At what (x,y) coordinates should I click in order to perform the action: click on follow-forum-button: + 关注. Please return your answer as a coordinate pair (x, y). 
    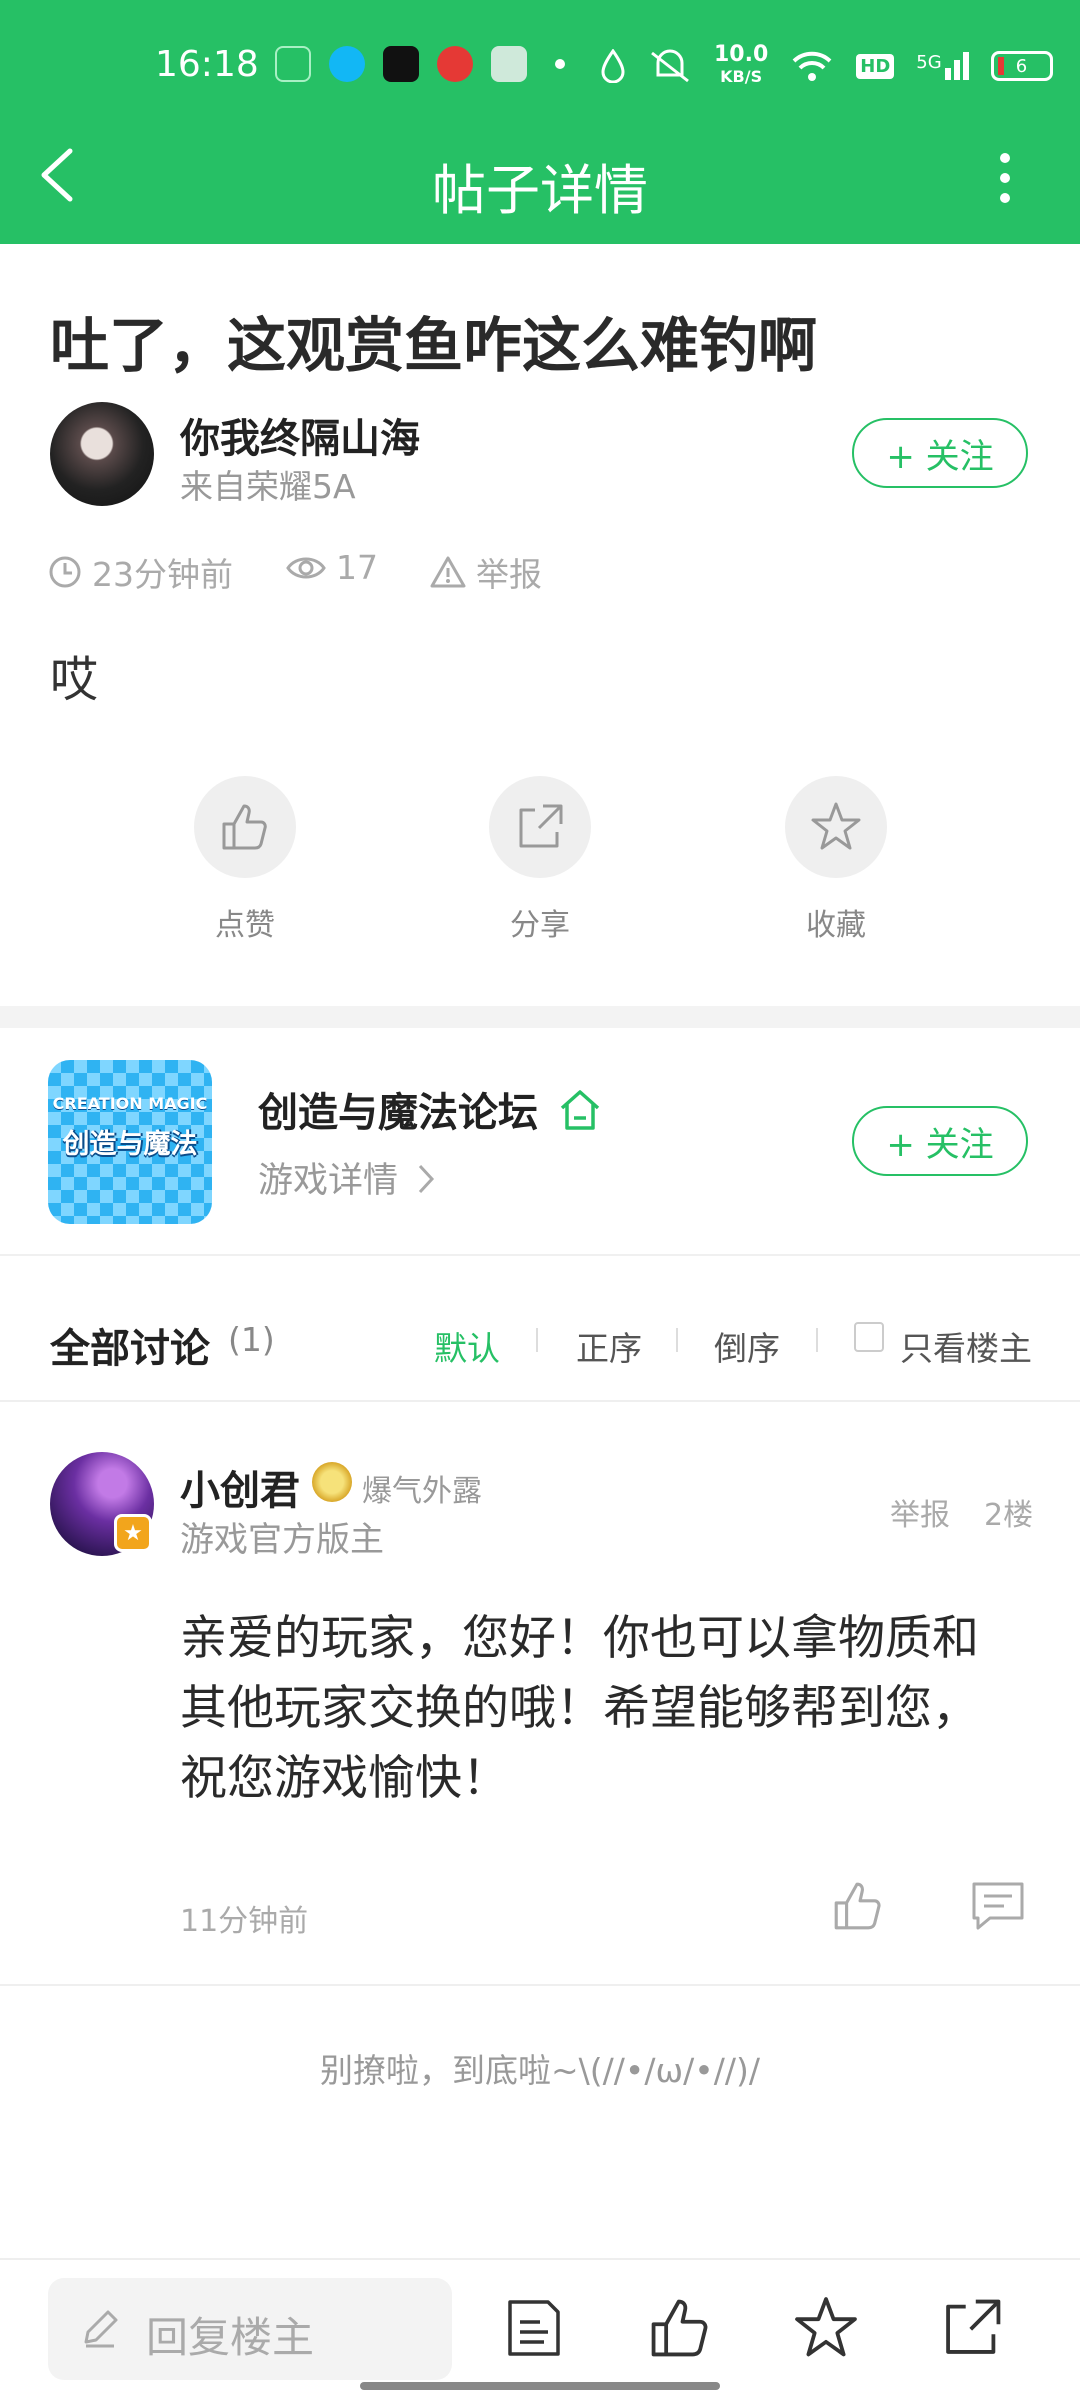
    Looking at the image, I should click on (940, 1141).